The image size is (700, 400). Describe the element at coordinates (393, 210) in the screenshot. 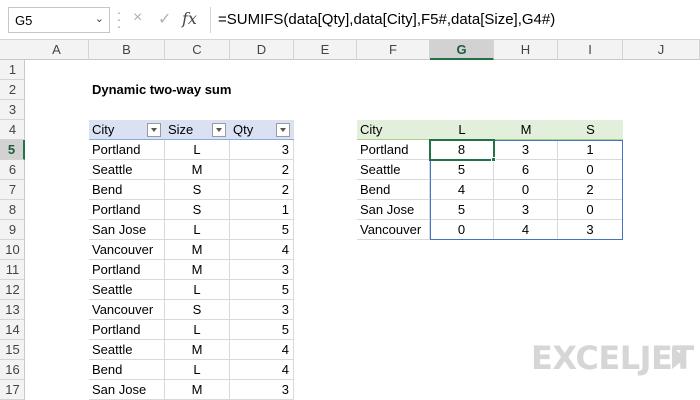

I see `summary-city-cell: San Jose` at that location.